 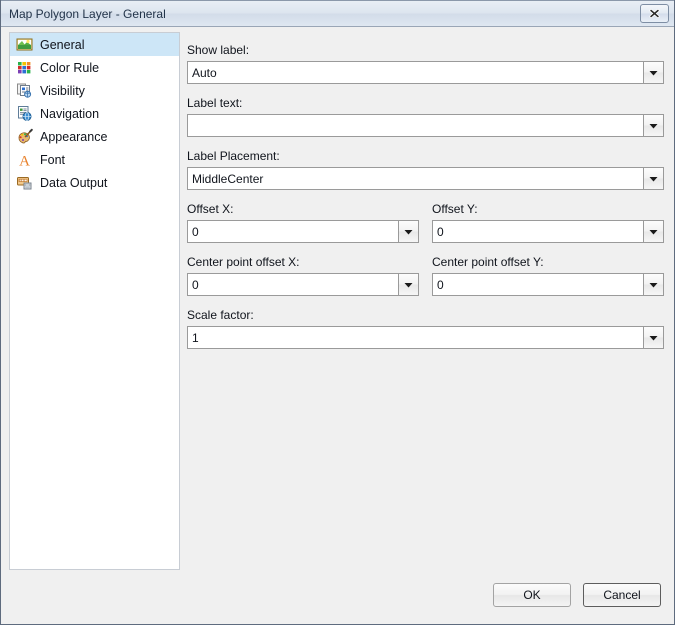 I want to click on sidebar-item-navigation: Navigation, so click(x=94, y=113).